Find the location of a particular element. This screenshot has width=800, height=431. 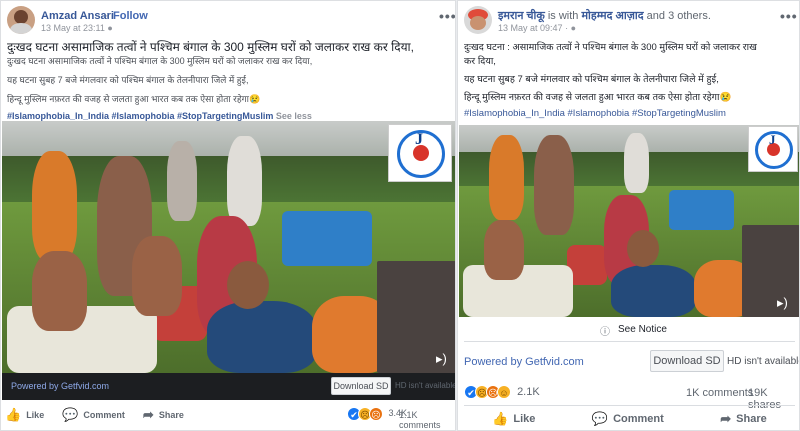

reaction-summary: ✔ ☹ ☹ ☺ 2.1K is located at coordinates (502, 392).